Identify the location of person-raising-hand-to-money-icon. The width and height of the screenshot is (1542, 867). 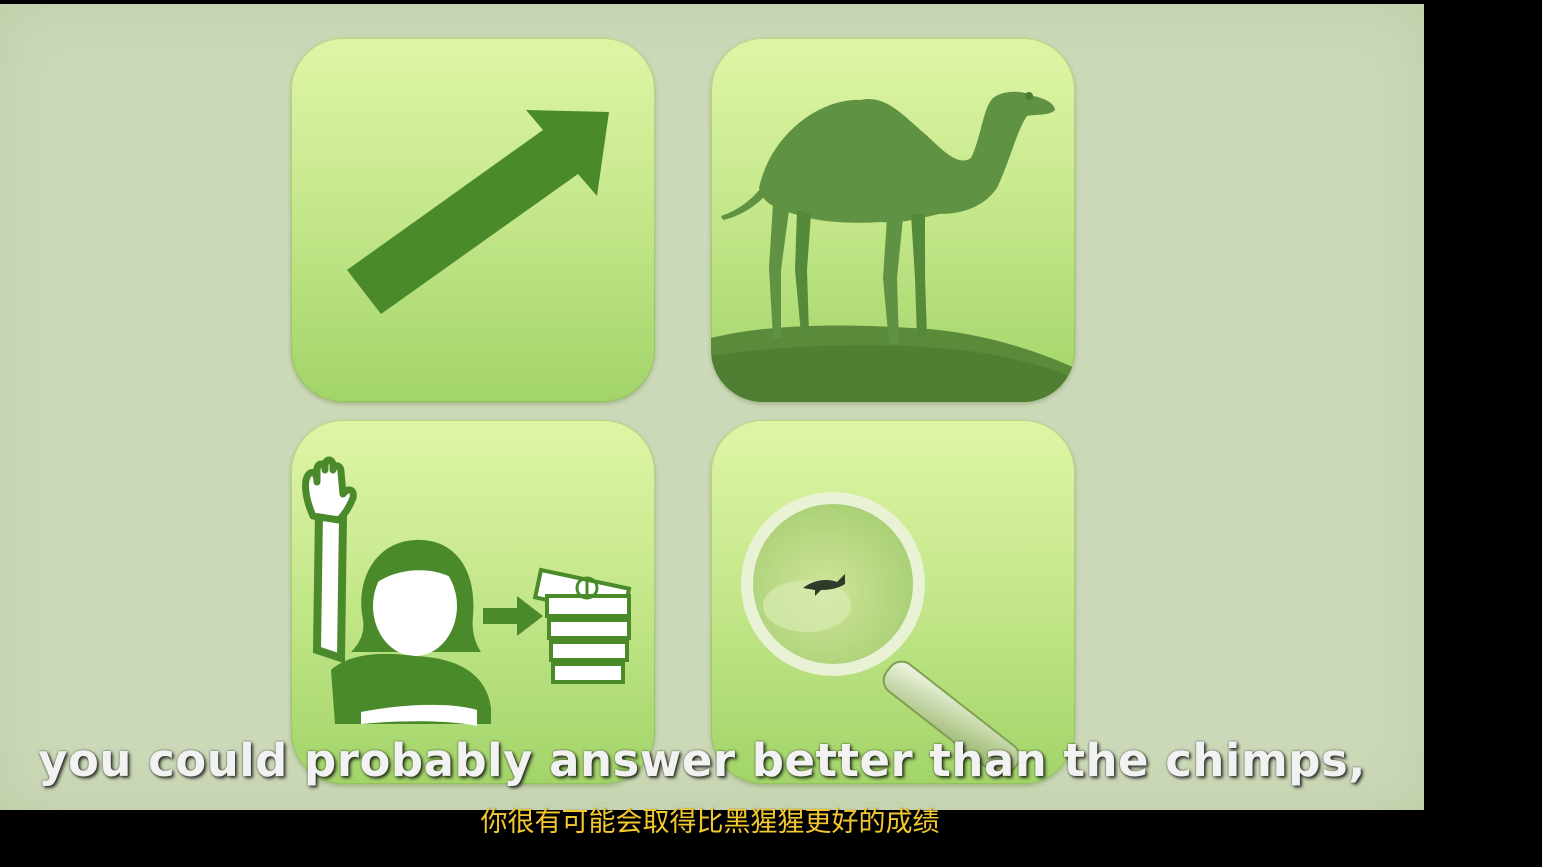
(467, 591).